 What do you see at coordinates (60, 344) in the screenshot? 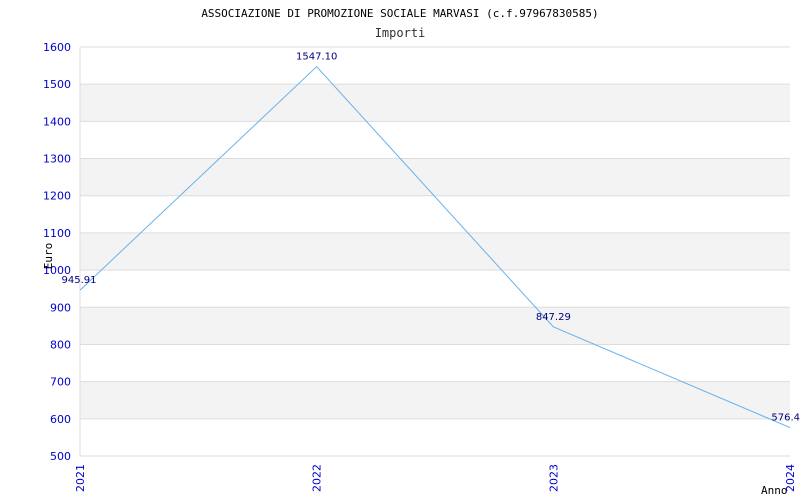
I see `y-tick-label: 800` at bounding box center [60, 344].